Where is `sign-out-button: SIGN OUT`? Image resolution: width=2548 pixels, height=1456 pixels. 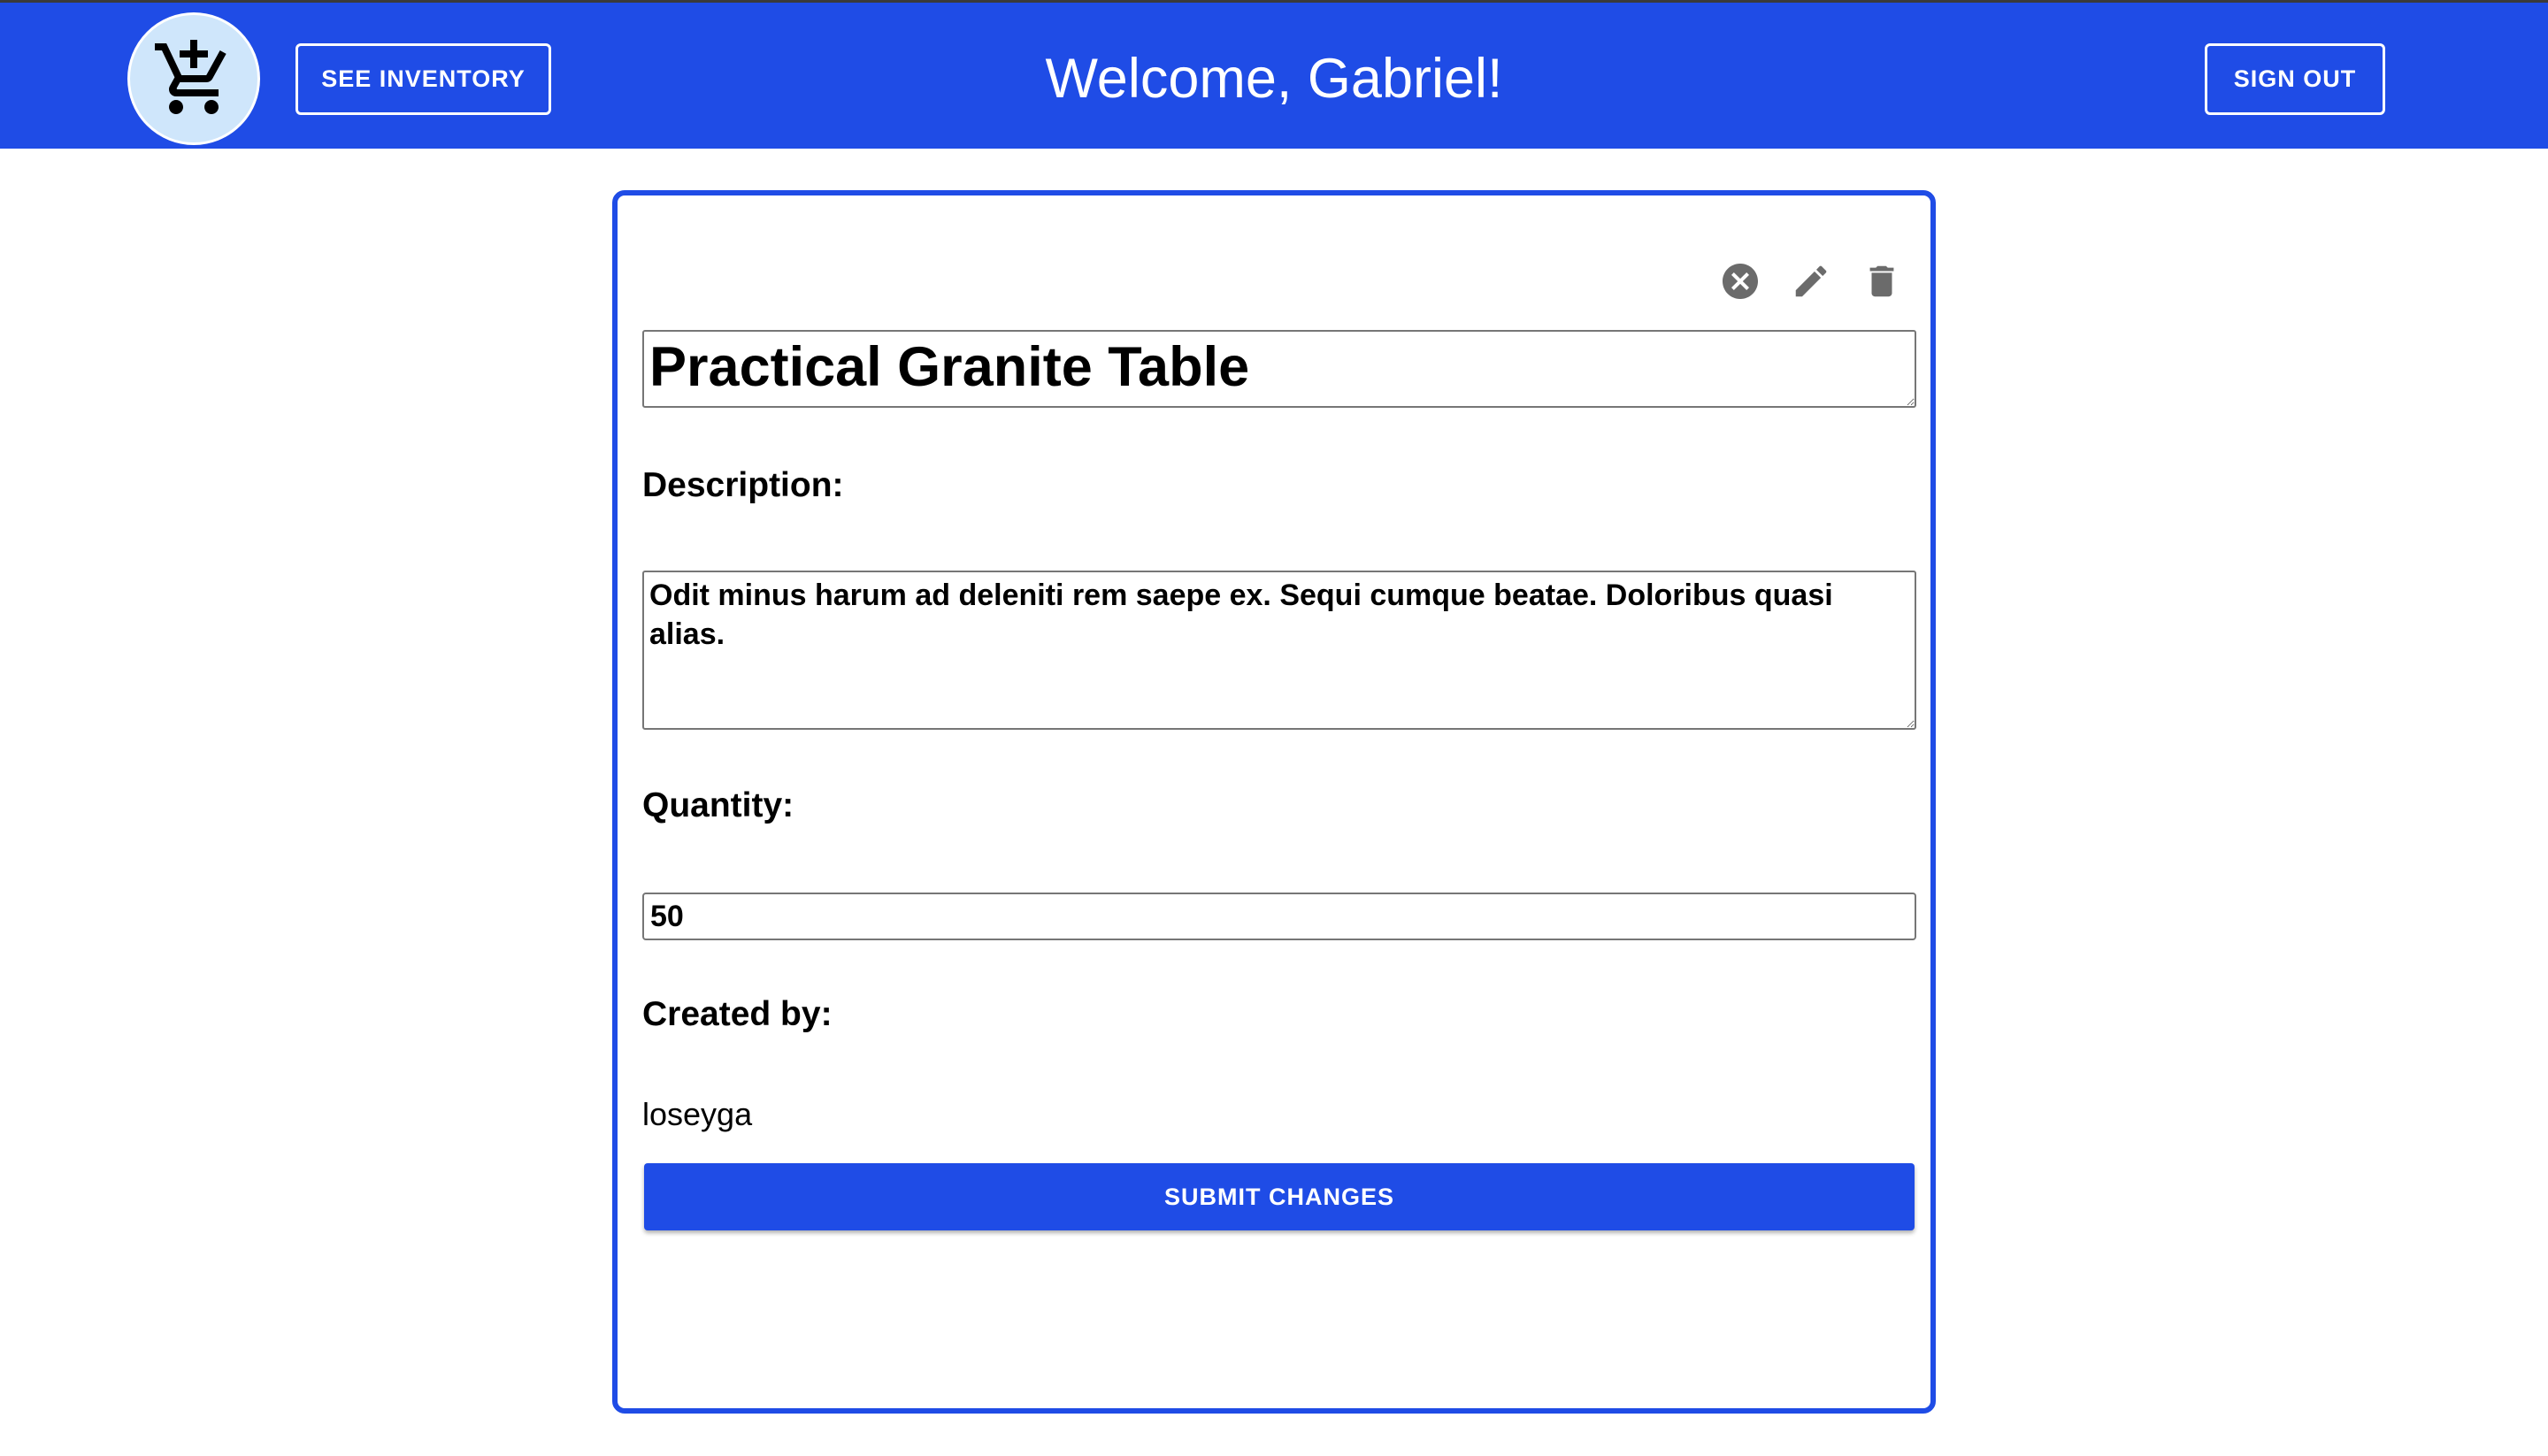 sign-out-button: SIGN OUT is located at coordinates (2295, 79).